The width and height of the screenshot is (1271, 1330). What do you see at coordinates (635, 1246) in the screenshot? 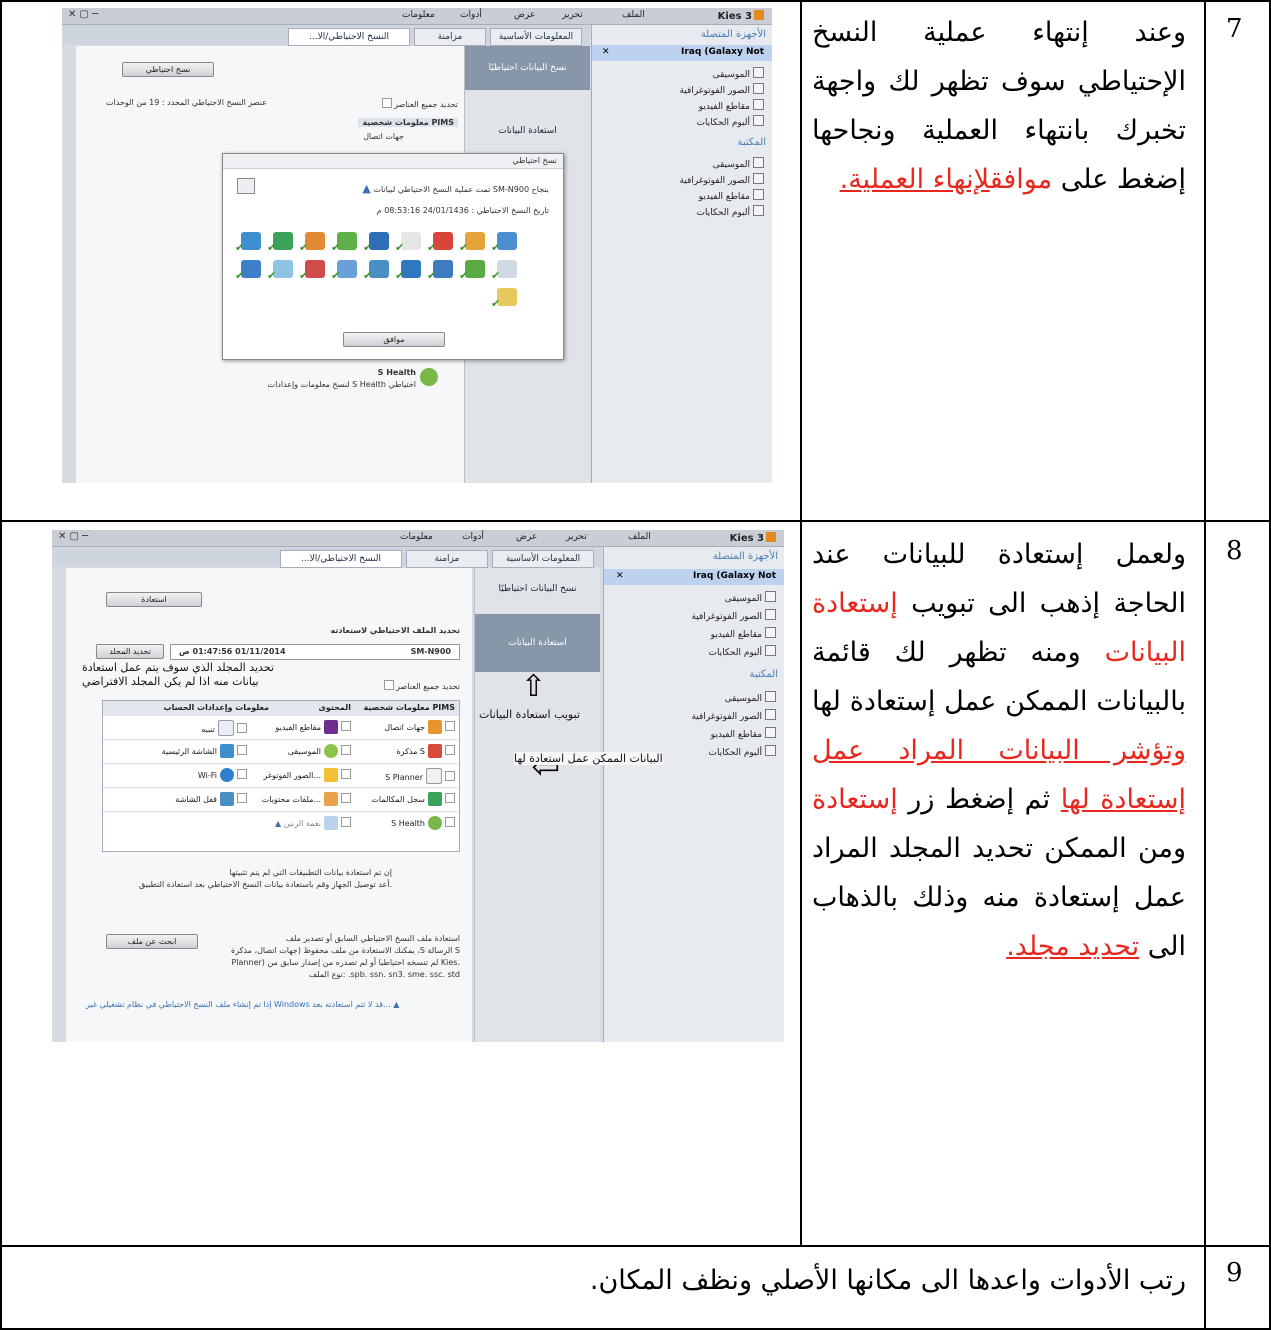
I see `table-border-row2` at bounding box center [635, 1246].